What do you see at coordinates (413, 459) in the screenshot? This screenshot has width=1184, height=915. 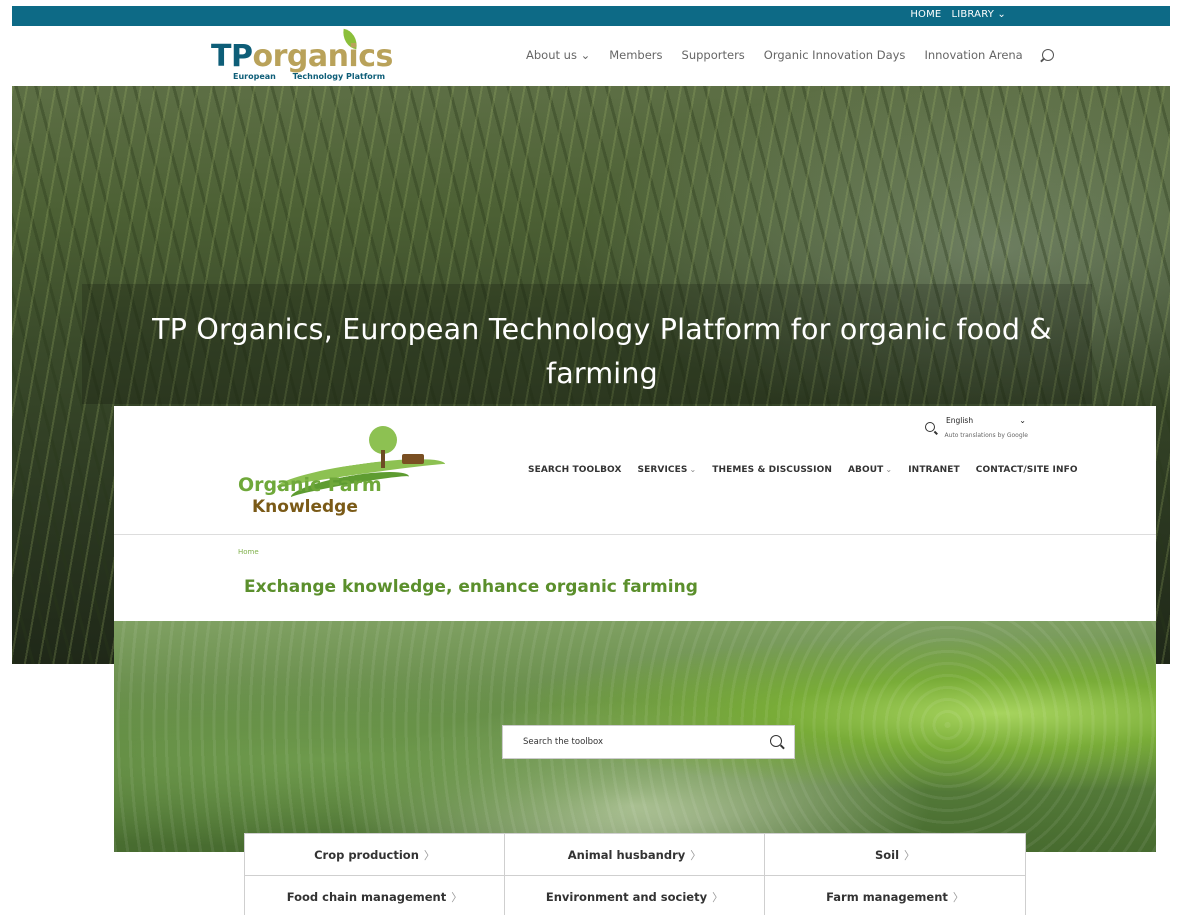 I see `cow-icon` at bounding box center [413, 459].